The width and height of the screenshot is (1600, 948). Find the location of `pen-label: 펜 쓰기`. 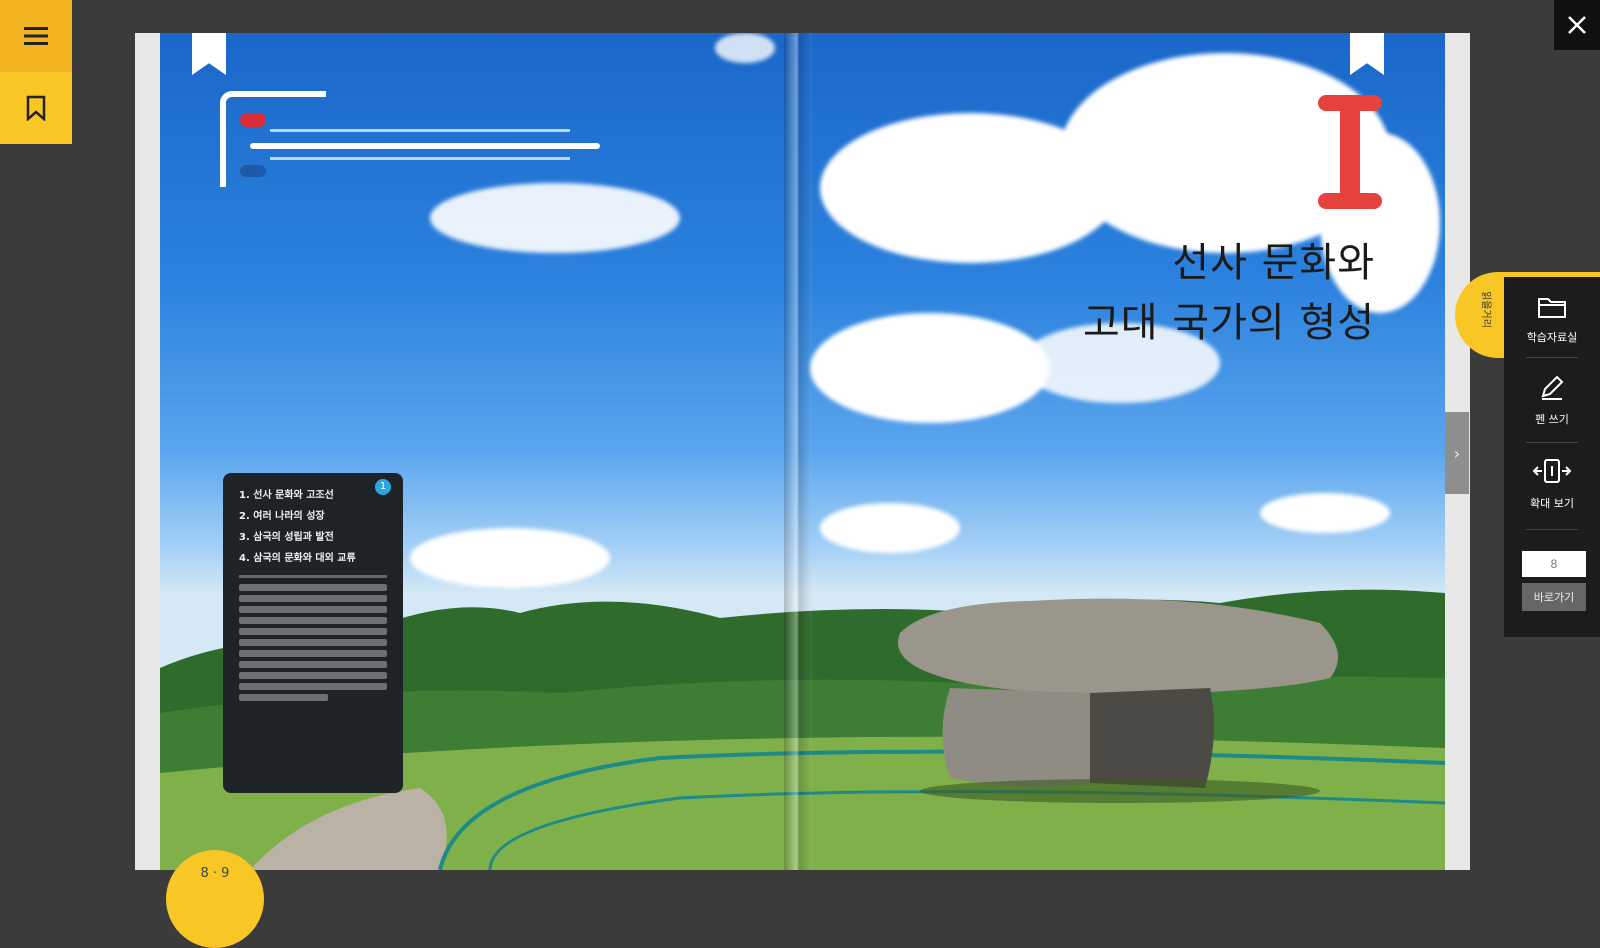

pen-label: 펜 쓰기 is located at coordinates (1552, 419).